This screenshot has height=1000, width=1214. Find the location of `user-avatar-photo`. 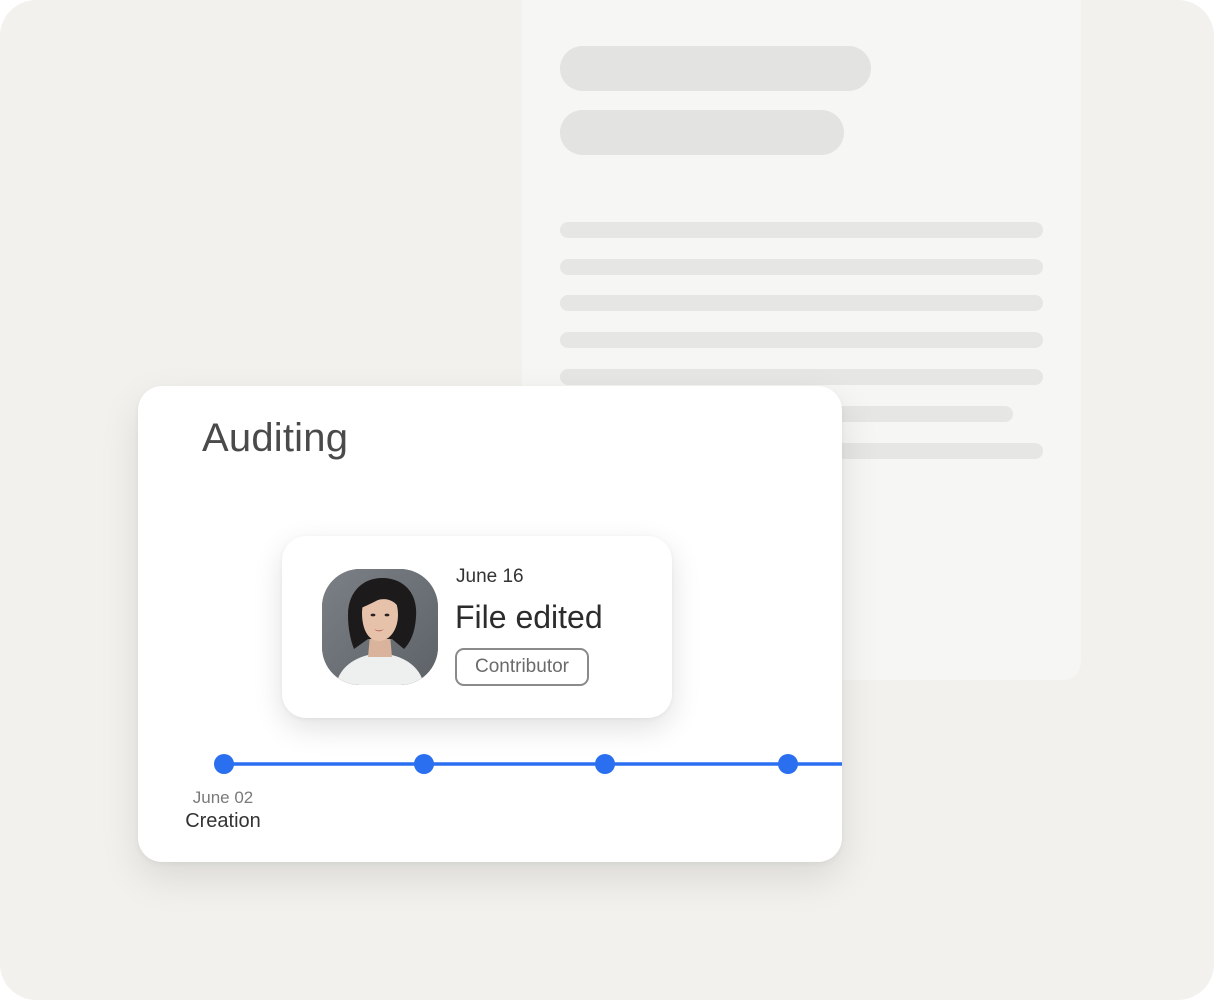

user-avatar-photo is located at coordinates (380, 627).